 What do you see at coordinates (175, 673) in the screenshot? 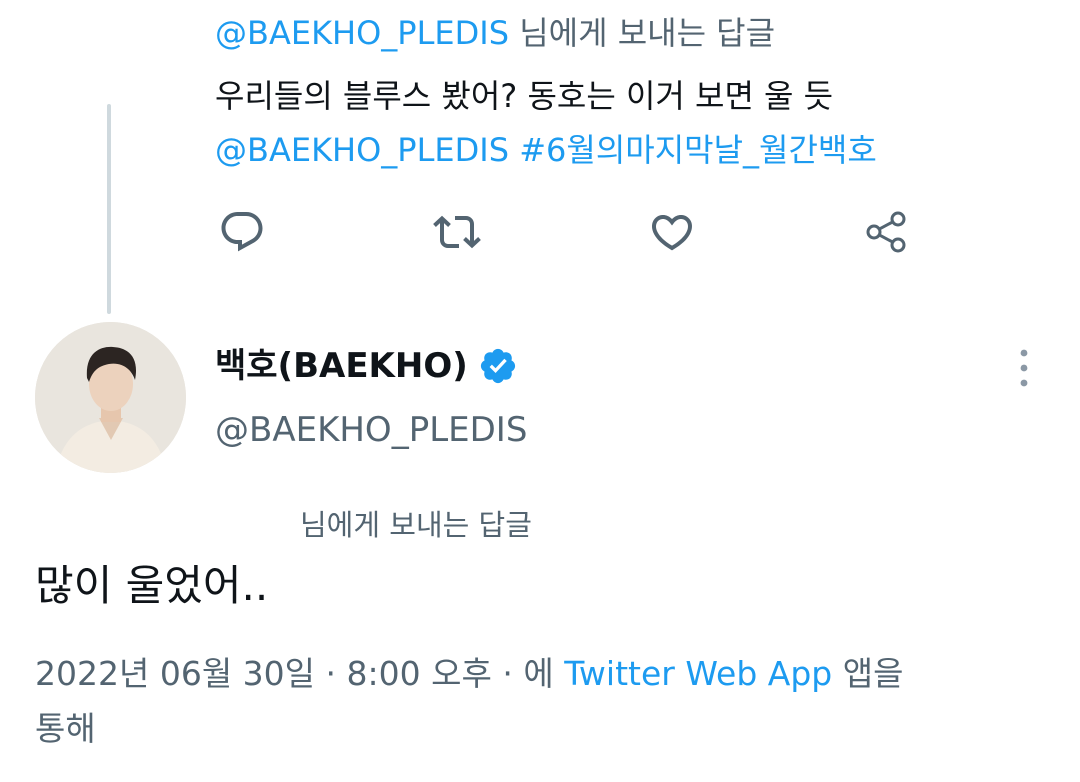
I see `tweet-date: 2022년 06월 30일` at bounding box center [175, 673].